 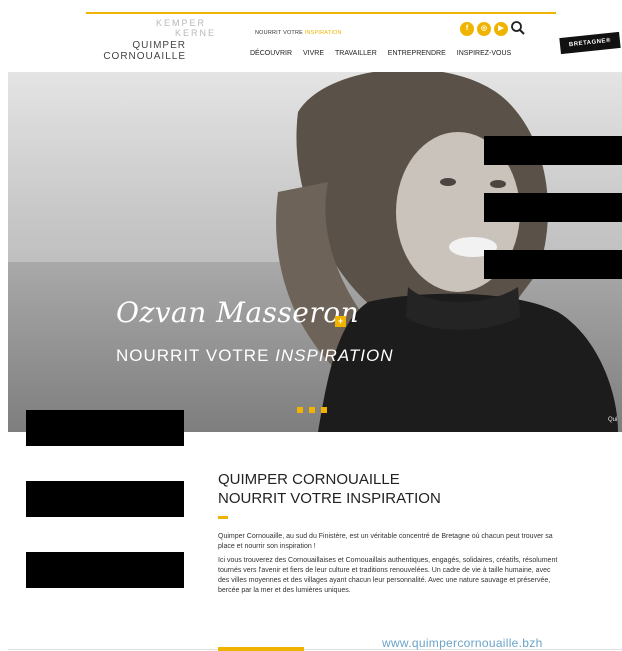 I want to click on logo-quimper: QUIMPER, so click(x=159, y=45).